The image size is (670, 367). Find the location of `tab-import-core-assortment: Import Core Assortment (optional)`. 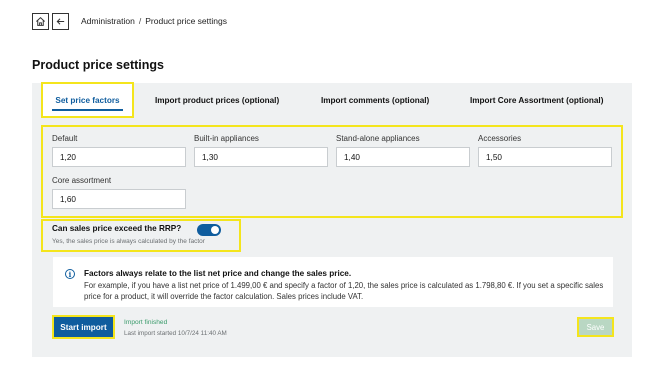

tab-import-core-assortment: Import Core Assortment (optional) is located at coordinates (536, 100).